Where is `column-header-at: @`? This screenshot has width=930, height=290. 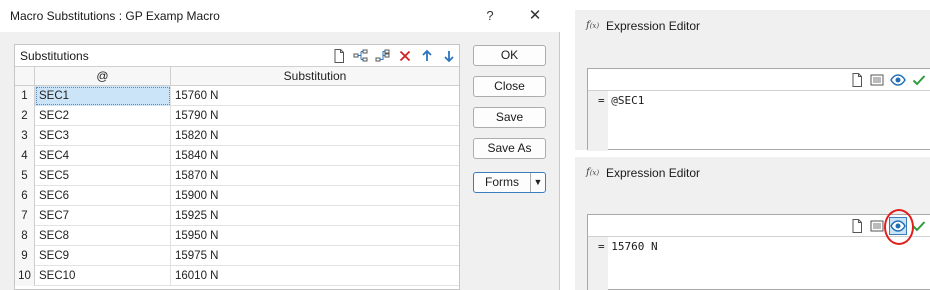 column-header-at: @ is located at coordinates (103, 76).